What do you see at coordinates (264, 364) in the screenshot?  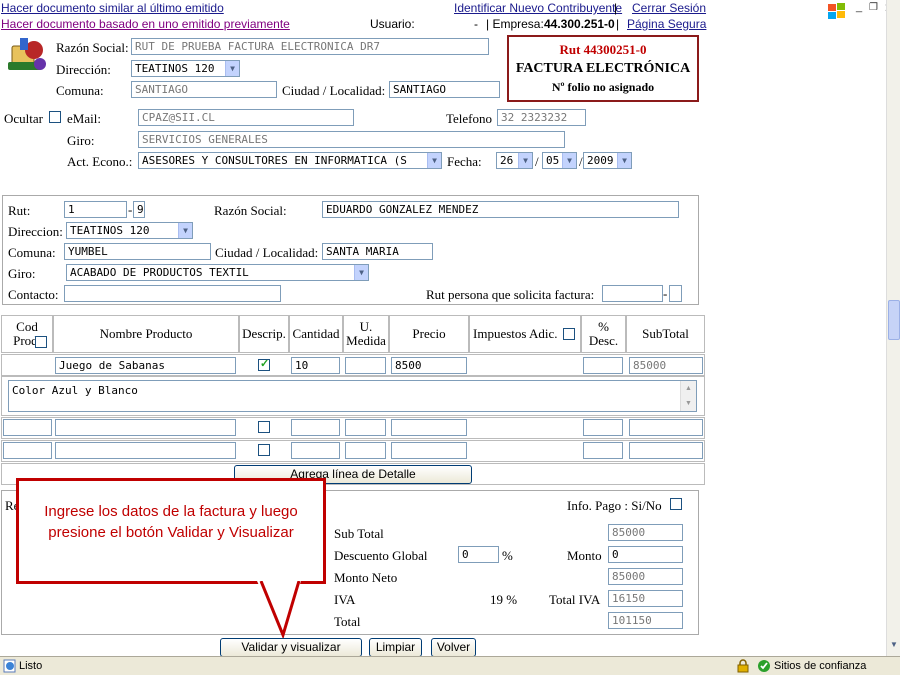 I see `row1-descrip-checkbox` at bounding box center [264, 364].